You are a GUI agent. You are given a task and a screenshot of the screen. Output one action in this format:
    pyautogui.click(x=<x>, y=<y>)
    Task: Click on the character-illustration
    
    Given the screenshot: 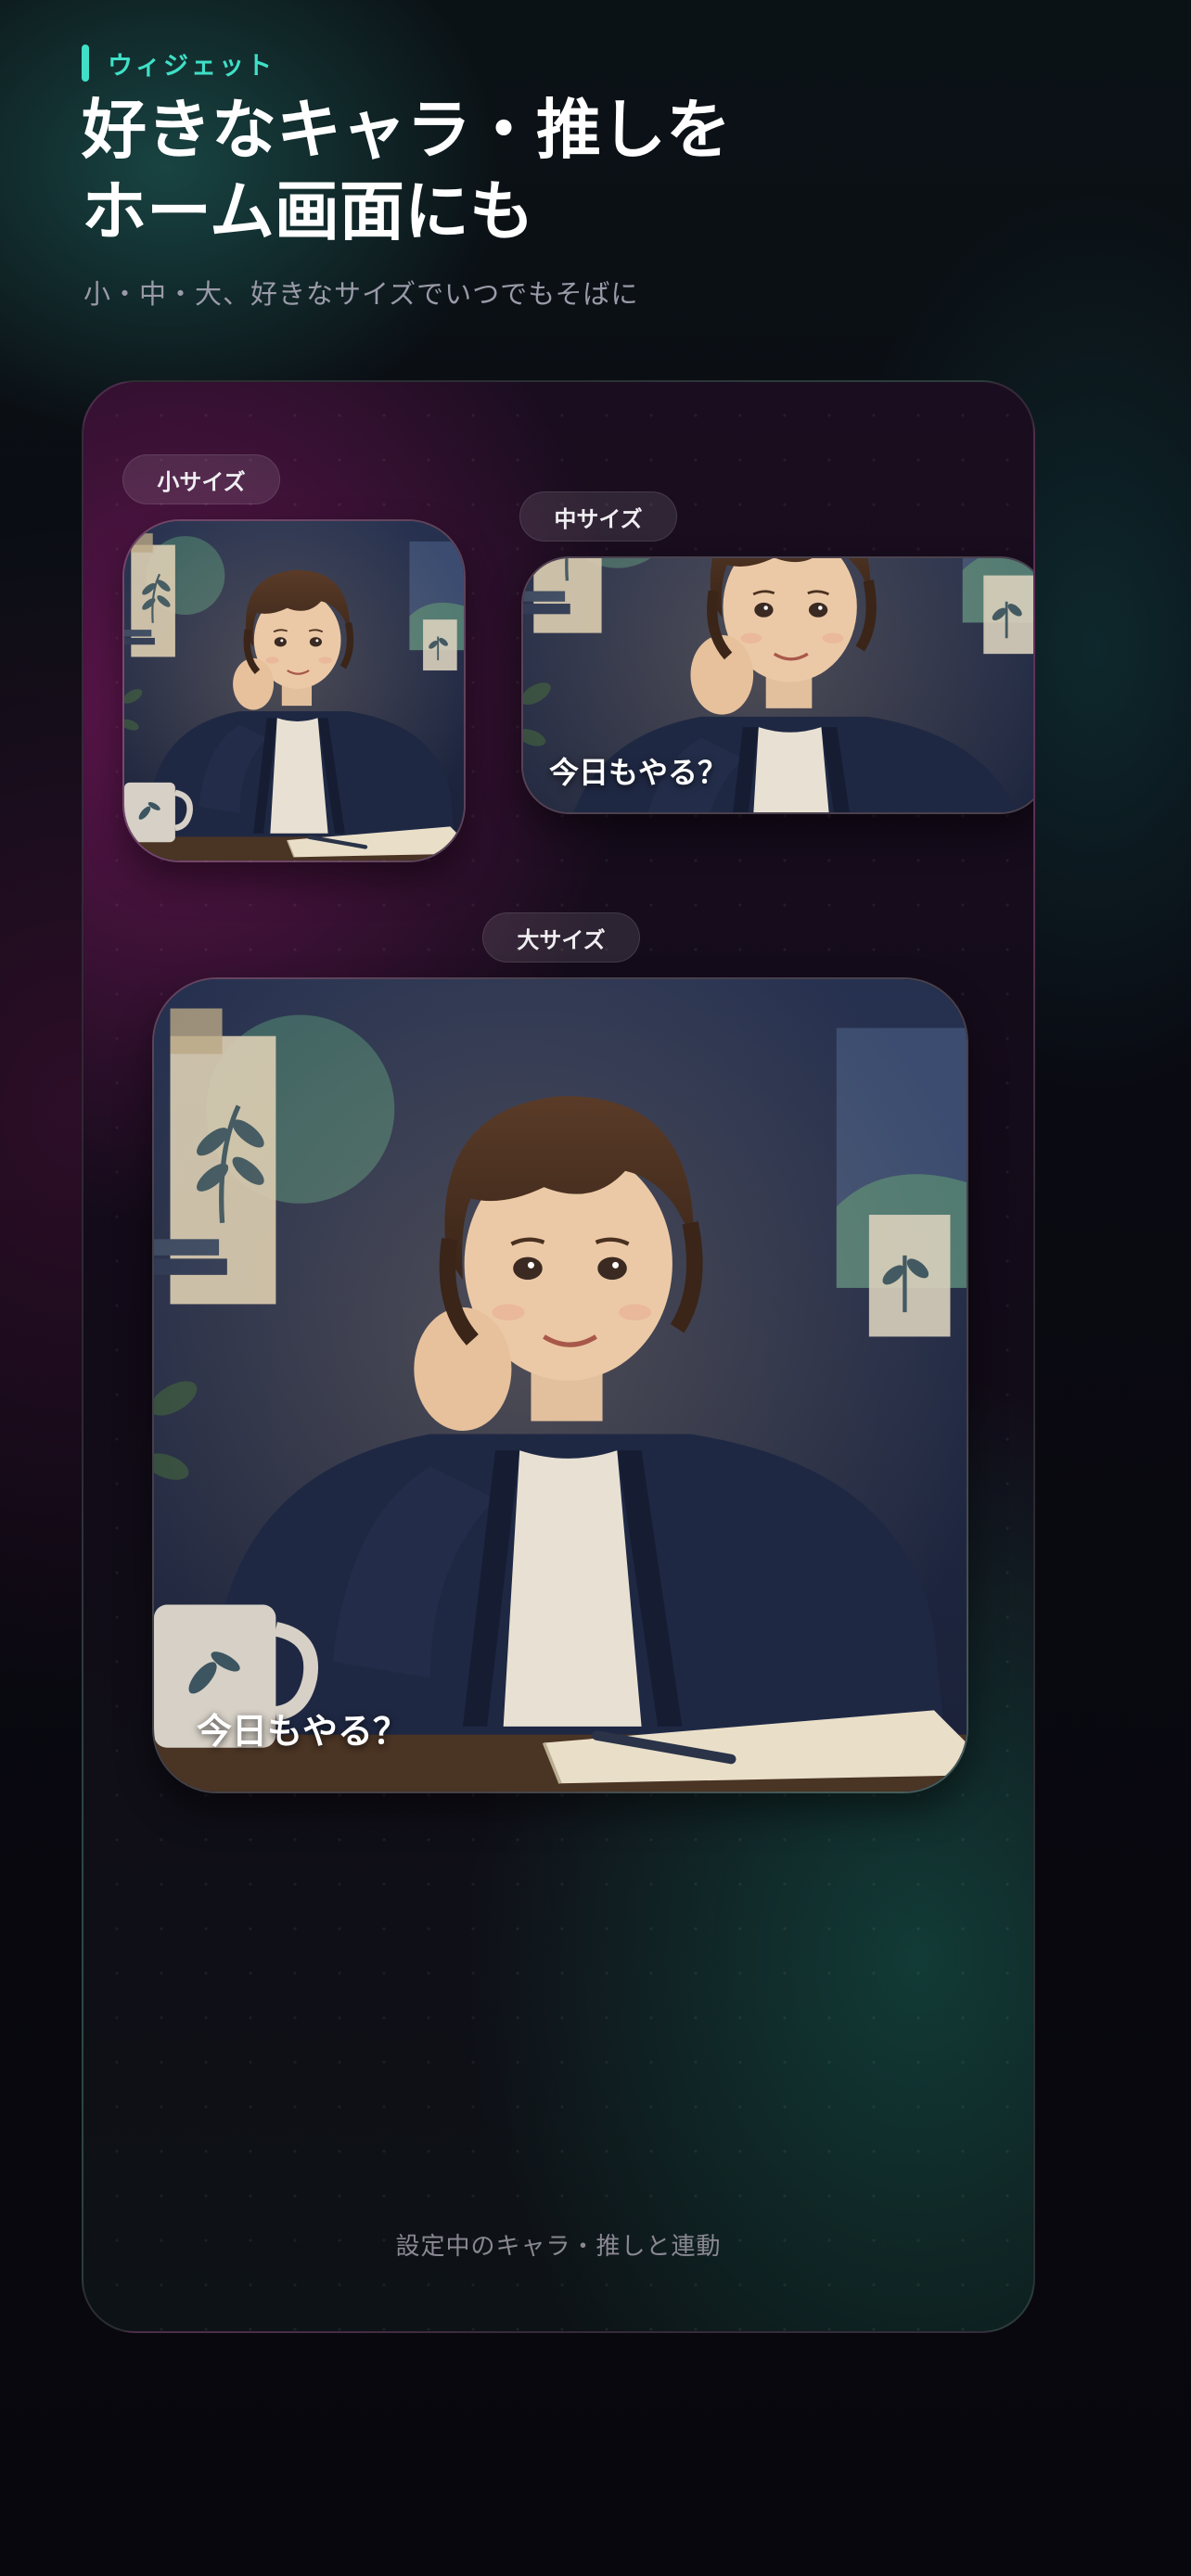 What is the action you would take?
    pyautogui.click(x=294, y=691)
    